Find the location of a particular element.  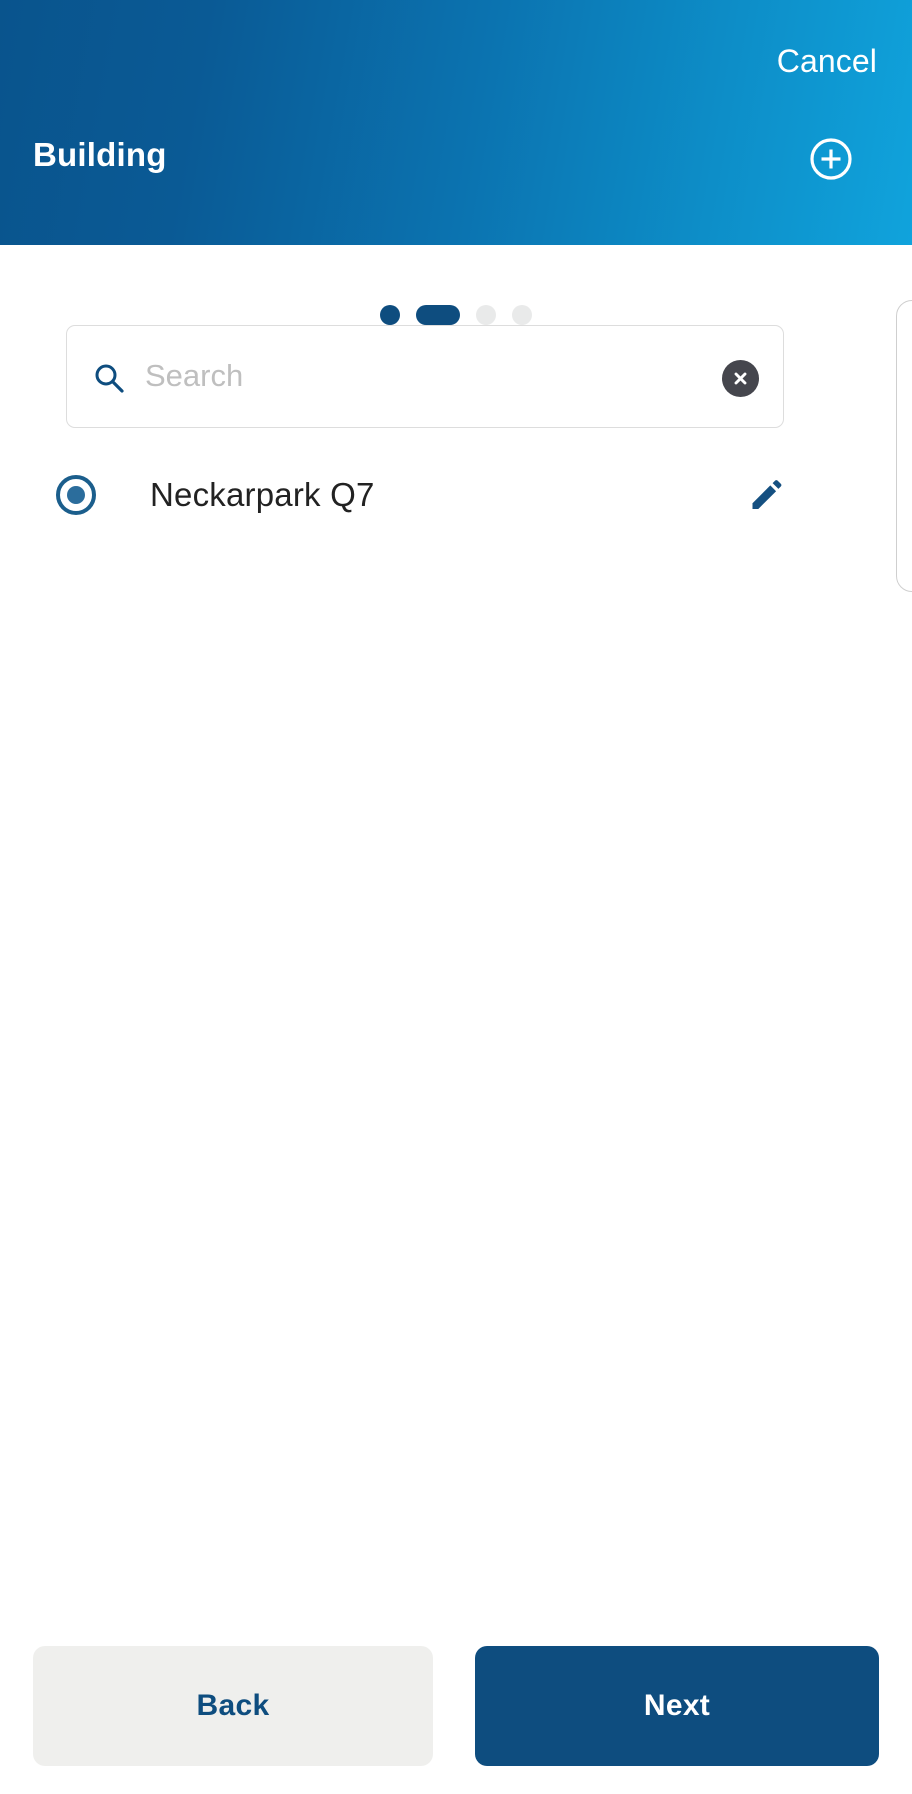

building-list: Neckarpark Q7 is located at coordinates (428, 495).